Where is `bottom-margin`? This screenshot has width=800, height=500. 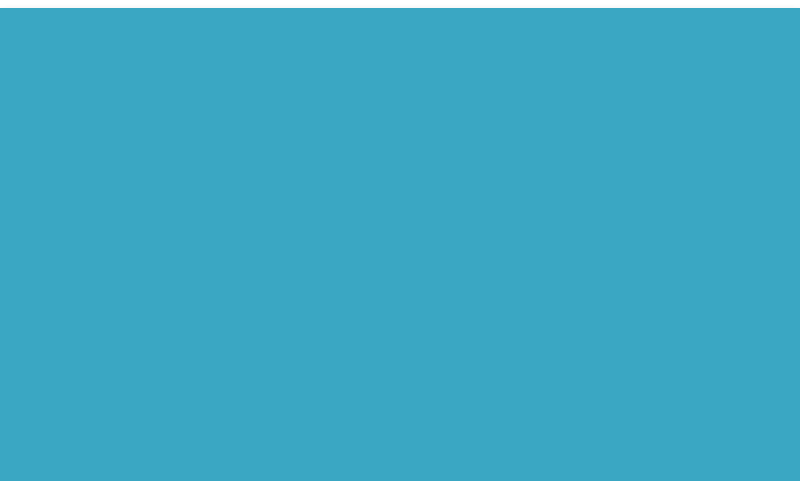 bottom-margin is located at coordinates (400, 490).